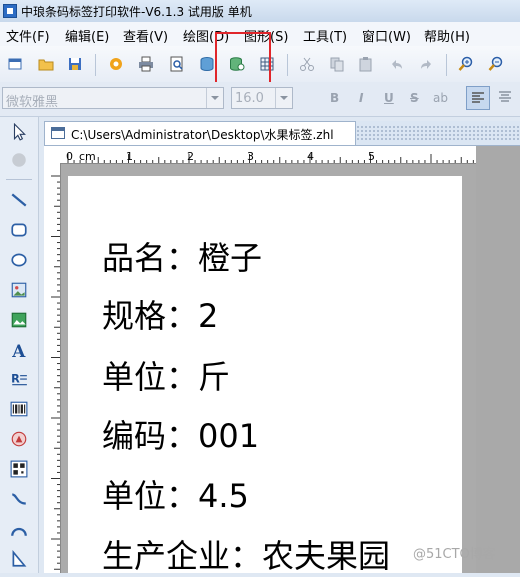  I want to click on ruler-label-2: 2, so click(190, 156).